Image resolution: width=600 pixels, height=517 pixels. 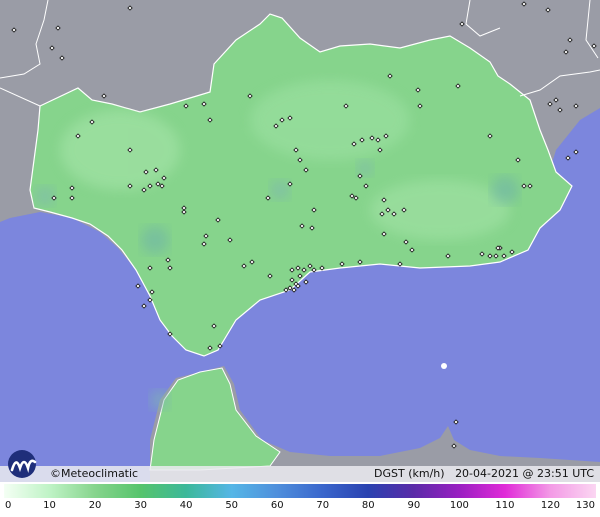 What do you see at coordinates (186, 505) in the screenshot?
I see `scale-tick-label: 40` at bounding box center [186, 505].